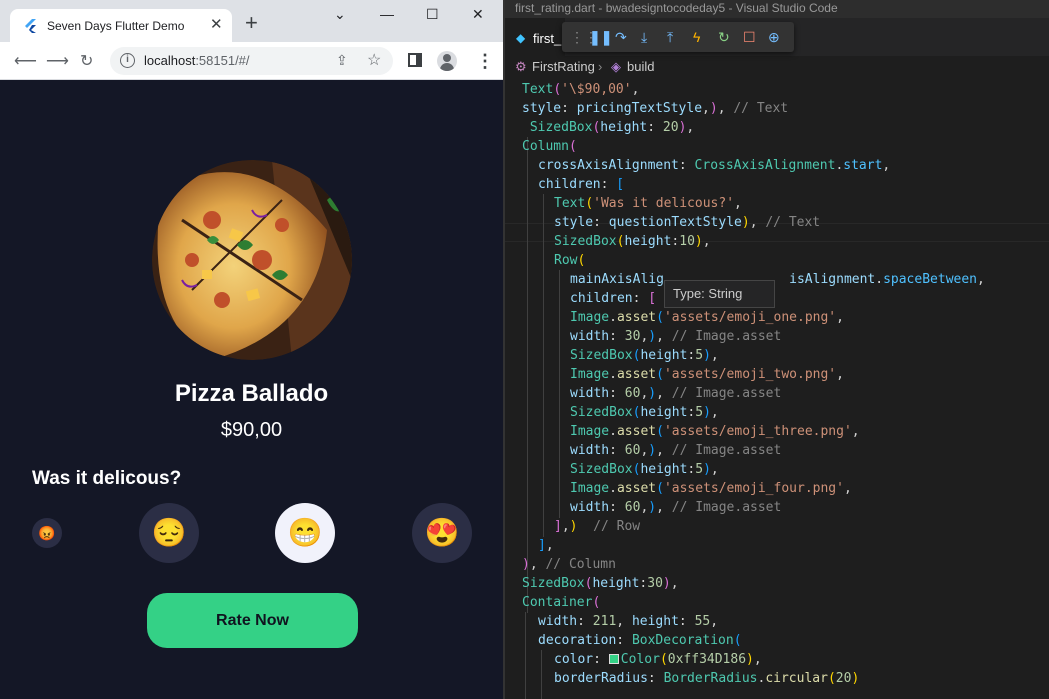  I want to click on dish-name: Pizza Ballado, so click(251, 393).